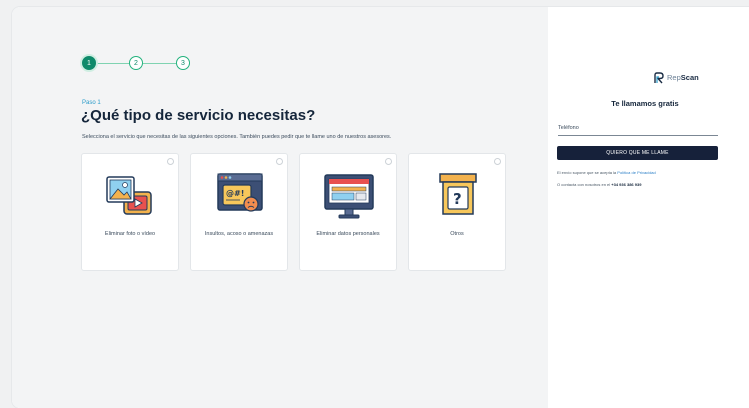  What do you see at coordinates (659, 78) in the screenshot?
I see `repscan-logo-icon` at bounding box center [659, 78].